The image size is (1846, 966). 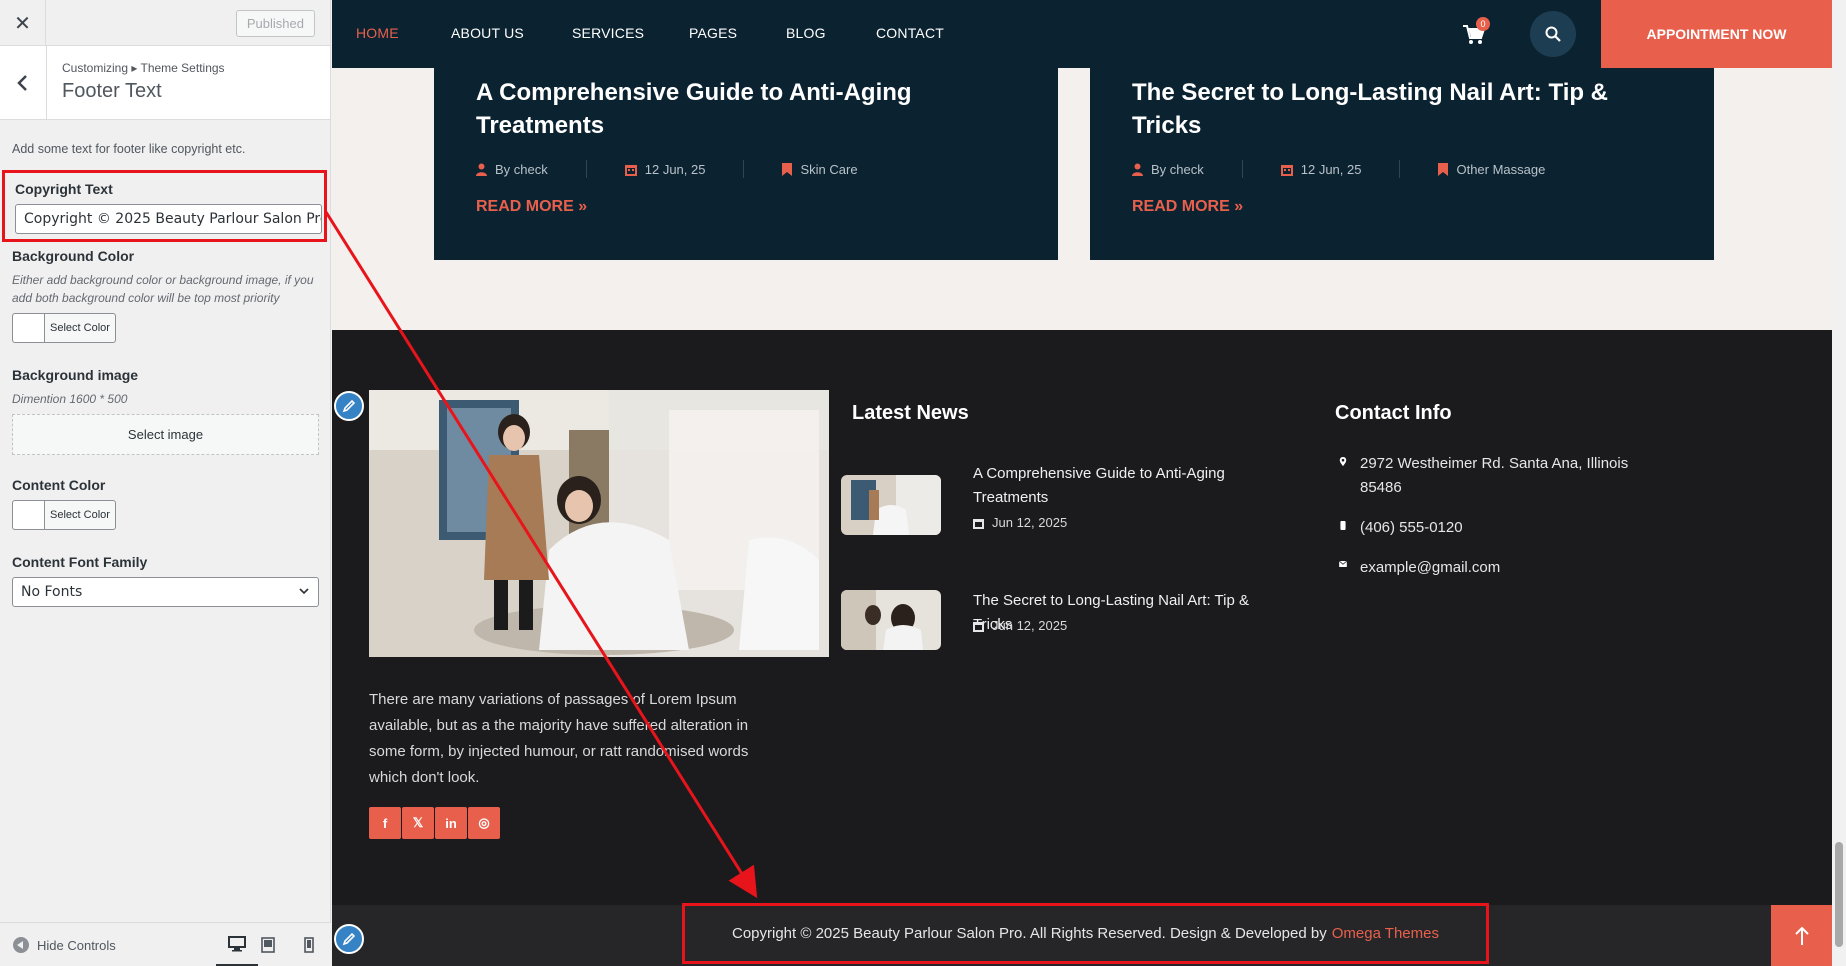 I want to click on post-meta: By check 12 Jun, 25 Other Massage, so click(x=1338, y=169).